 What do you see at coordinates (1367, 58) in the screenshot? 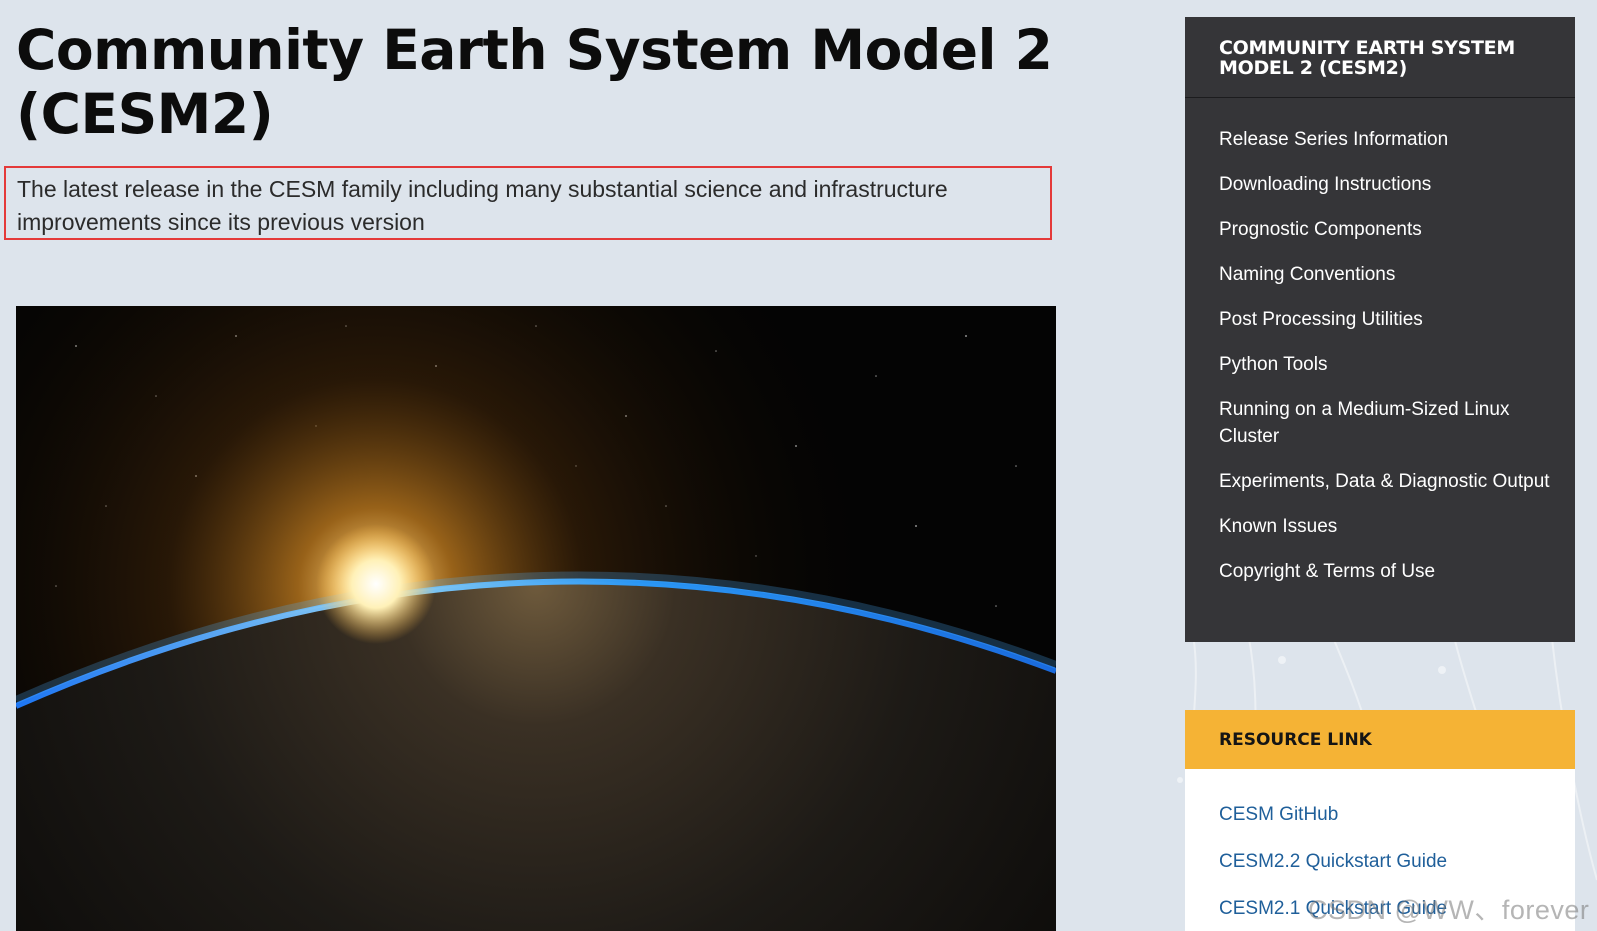
I see `sidebar-title: COMMUNITY EARTH SYSTEM MODEL 2 (CESM2)` at bounding box center [1367, 58].